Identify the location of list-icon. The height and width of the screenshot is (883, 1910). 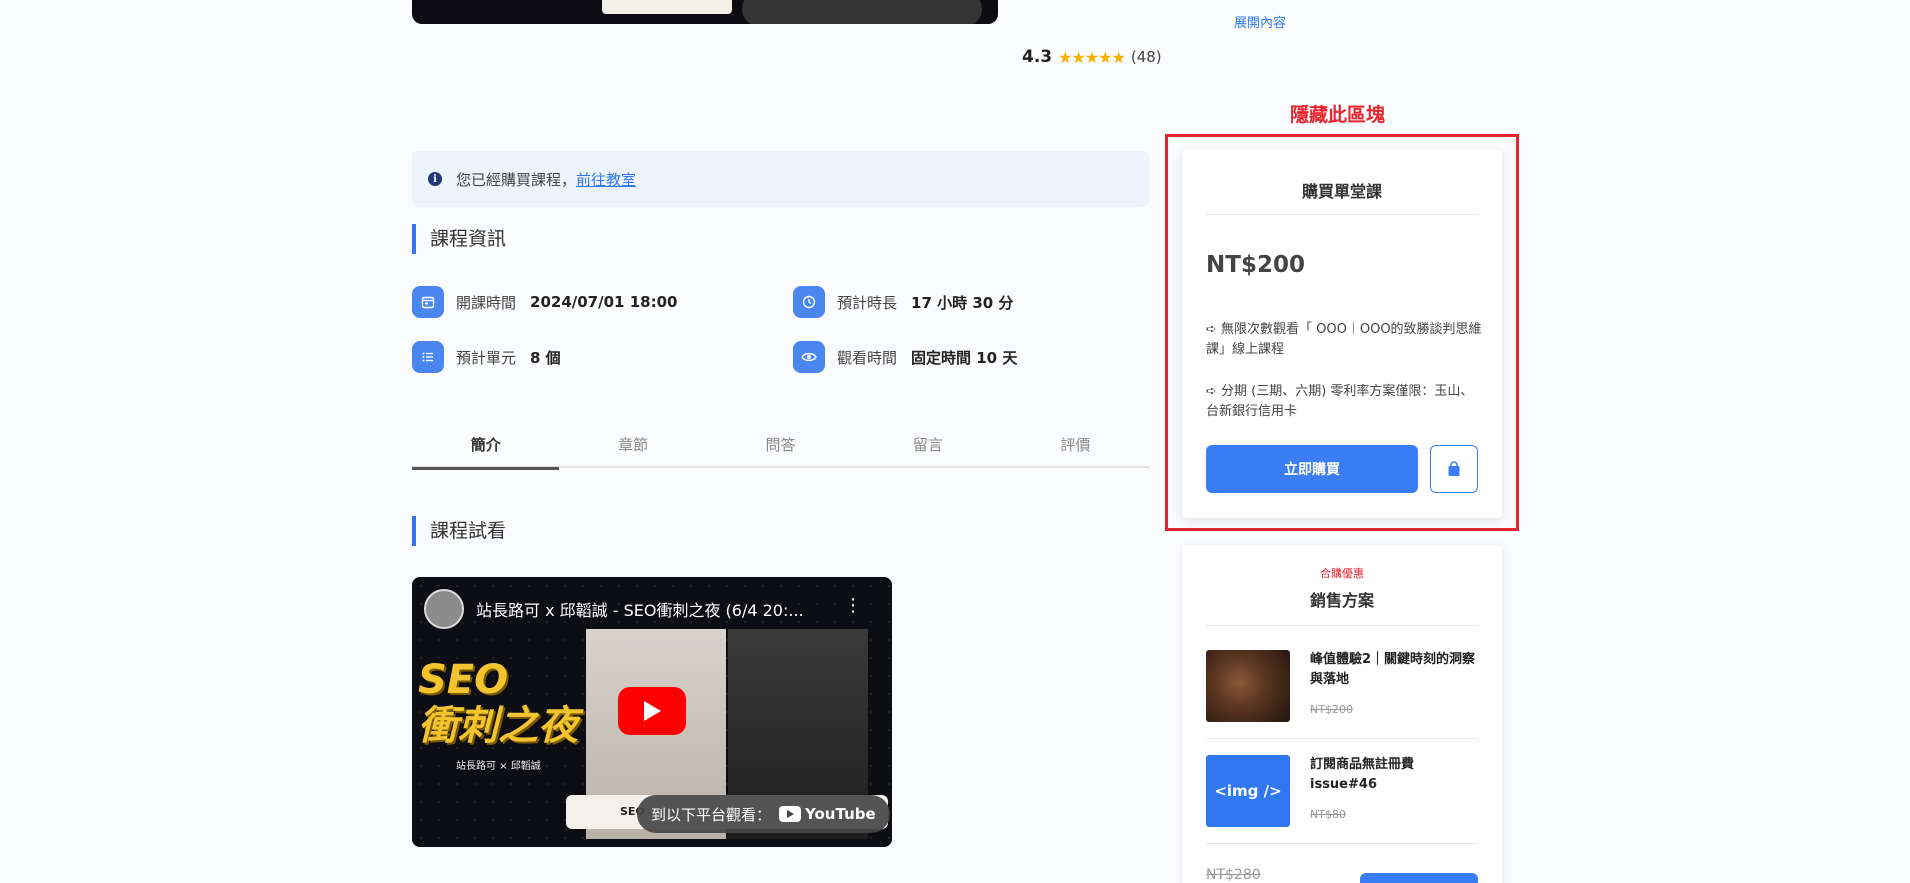
(428, 357).